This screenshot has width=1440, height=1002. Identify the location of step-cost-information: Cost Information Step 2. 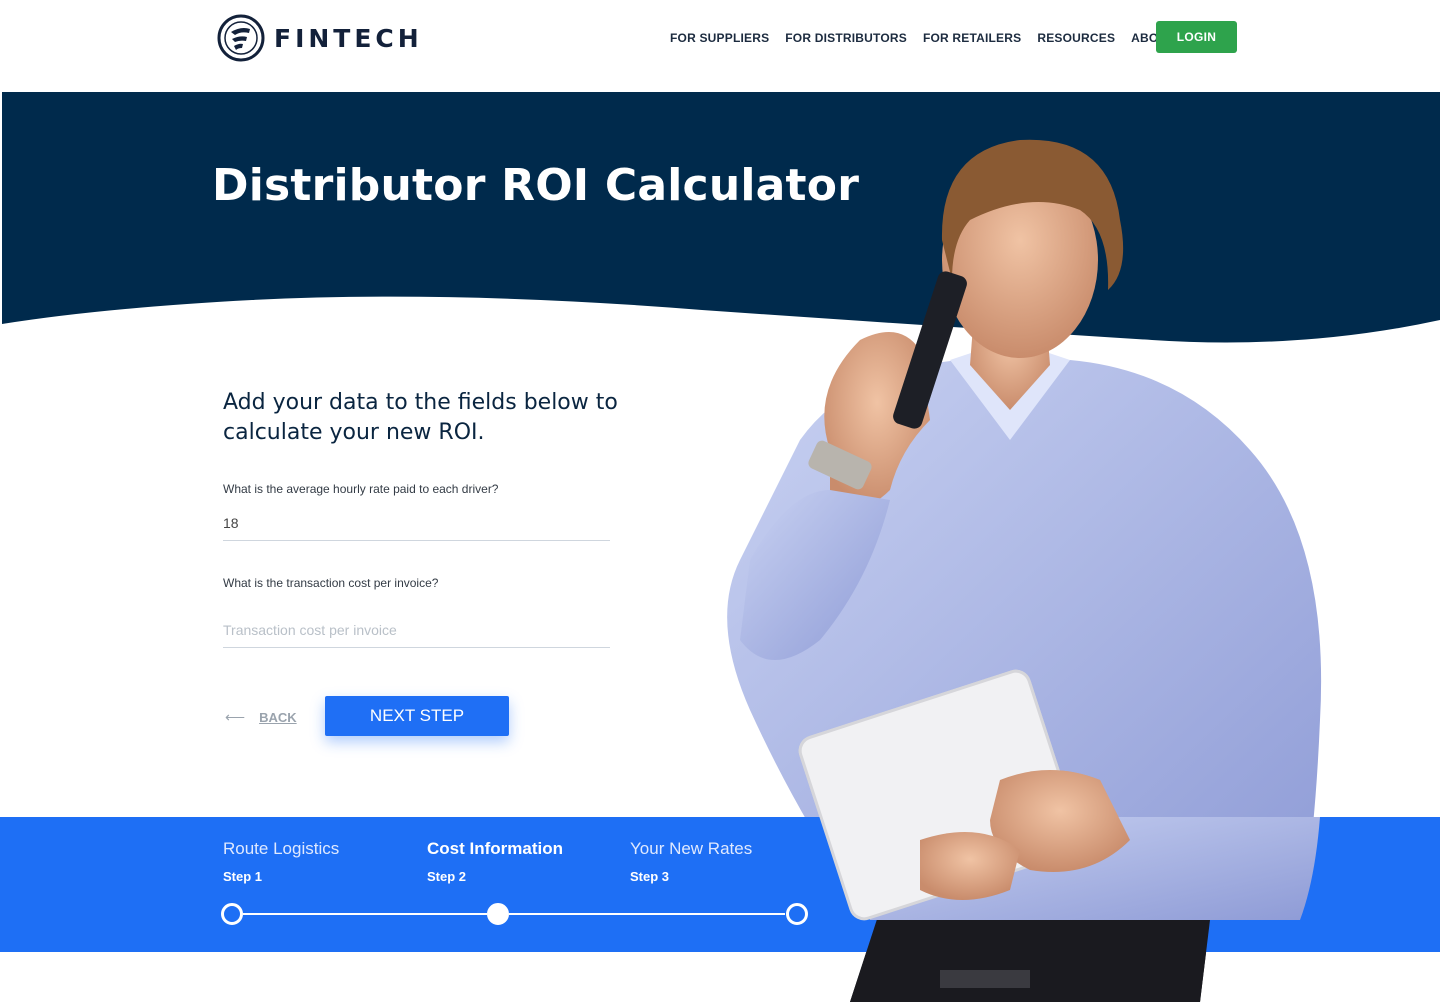
(495, 861).